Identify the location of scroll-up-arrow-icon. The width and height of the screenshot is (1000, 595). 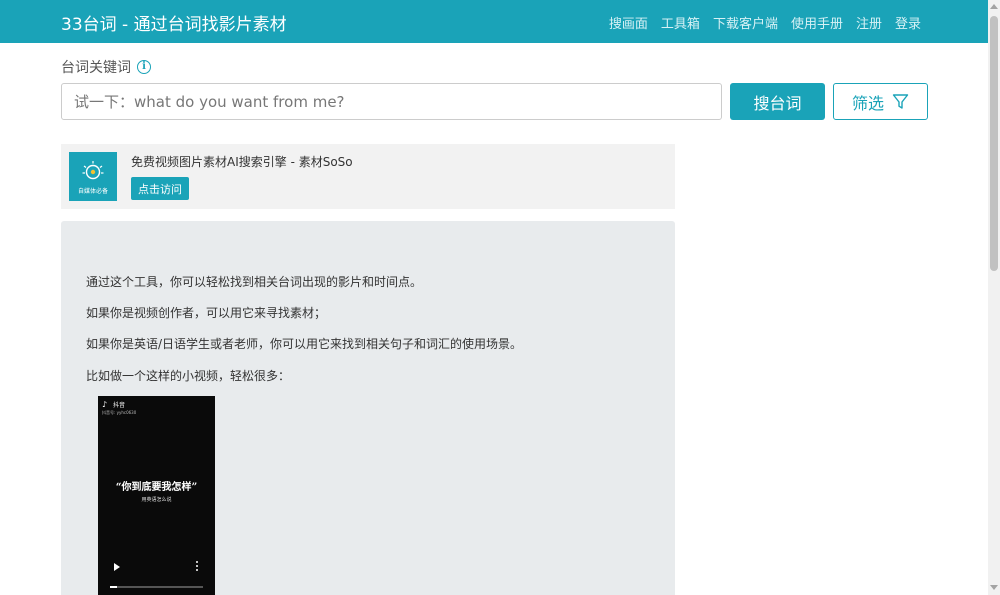
(994, 6).